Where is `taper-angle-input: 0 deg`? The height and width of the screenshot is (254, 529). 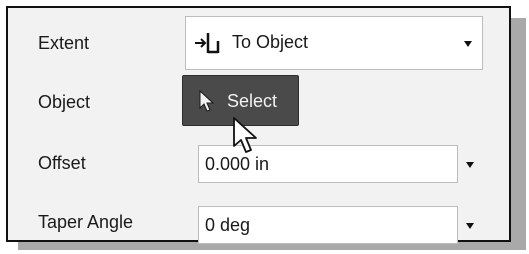 taper-angle-input: 0 deg is located at coordinates (328, 225).